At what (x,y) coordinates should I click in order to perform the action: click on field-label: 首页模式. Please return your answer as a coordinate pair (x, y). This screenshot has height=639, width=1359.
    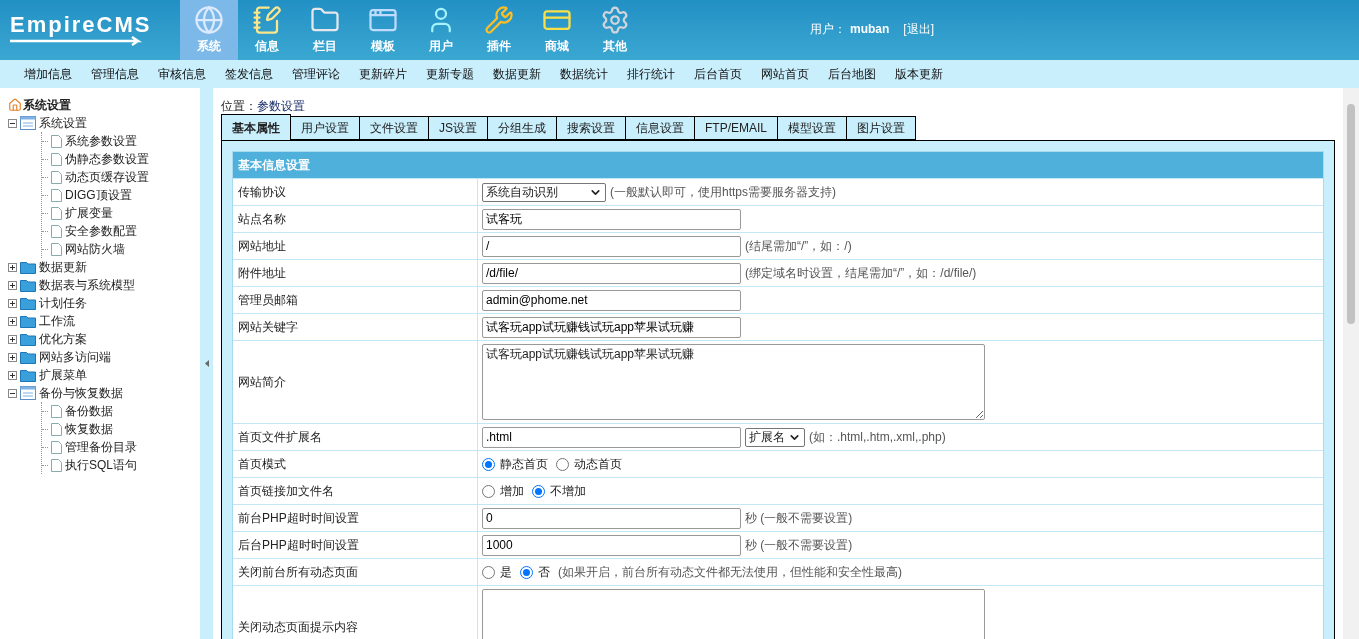
    Looking at the image, I should click on (262, 464).